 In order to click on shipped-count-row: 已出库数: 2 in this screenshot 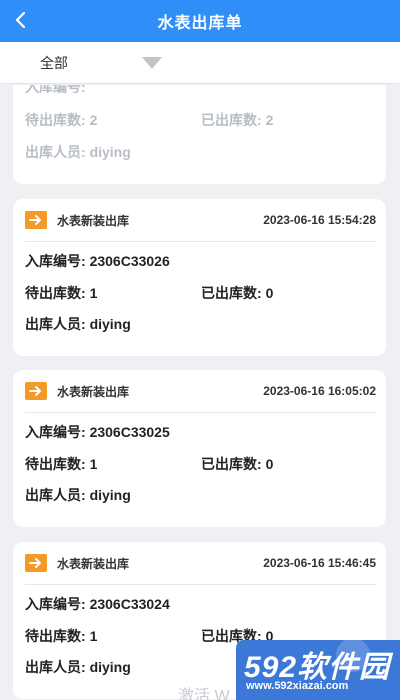, I will do `click(237, 120)`.